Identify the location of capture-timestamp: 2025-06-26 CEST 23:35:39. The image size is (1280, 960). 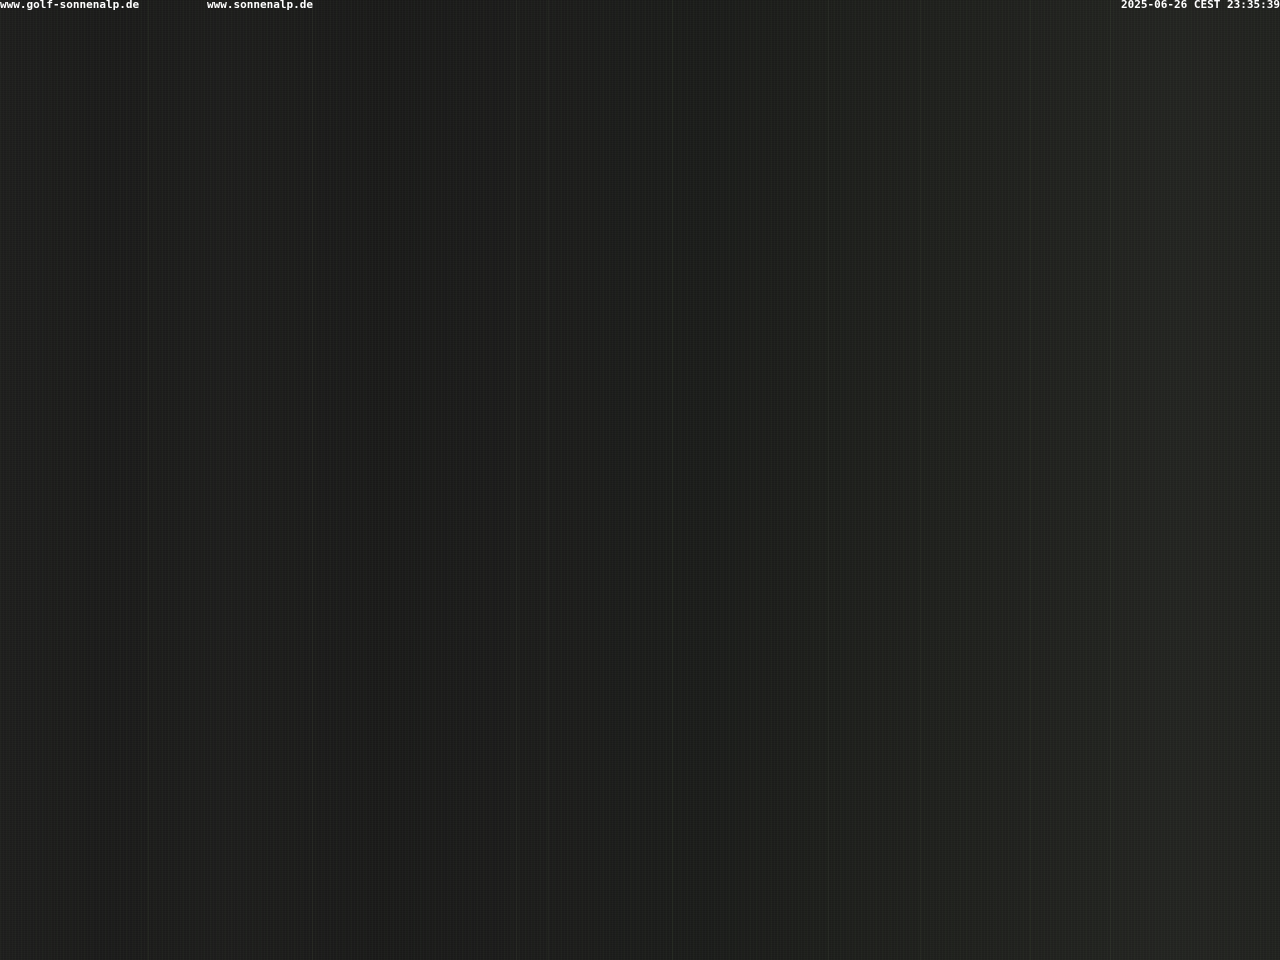
(1200, 5).